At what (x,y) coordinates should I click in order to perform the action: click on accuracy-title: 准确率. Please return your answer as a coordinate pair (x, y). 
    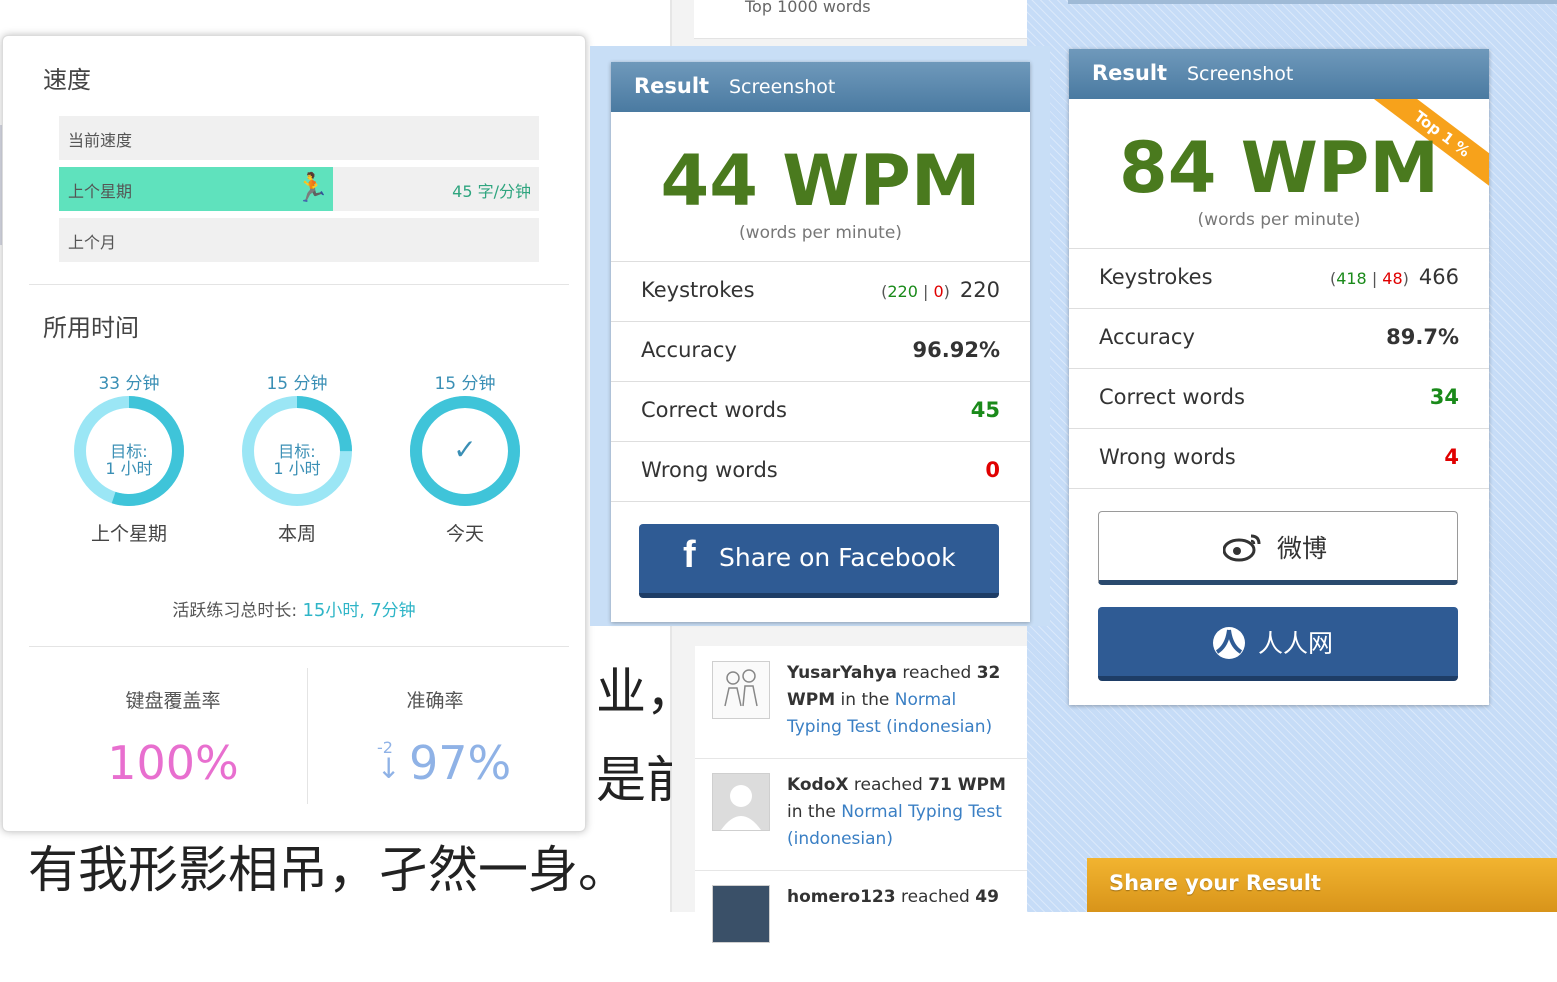
    Looking at the image, I should click on (435, 701).